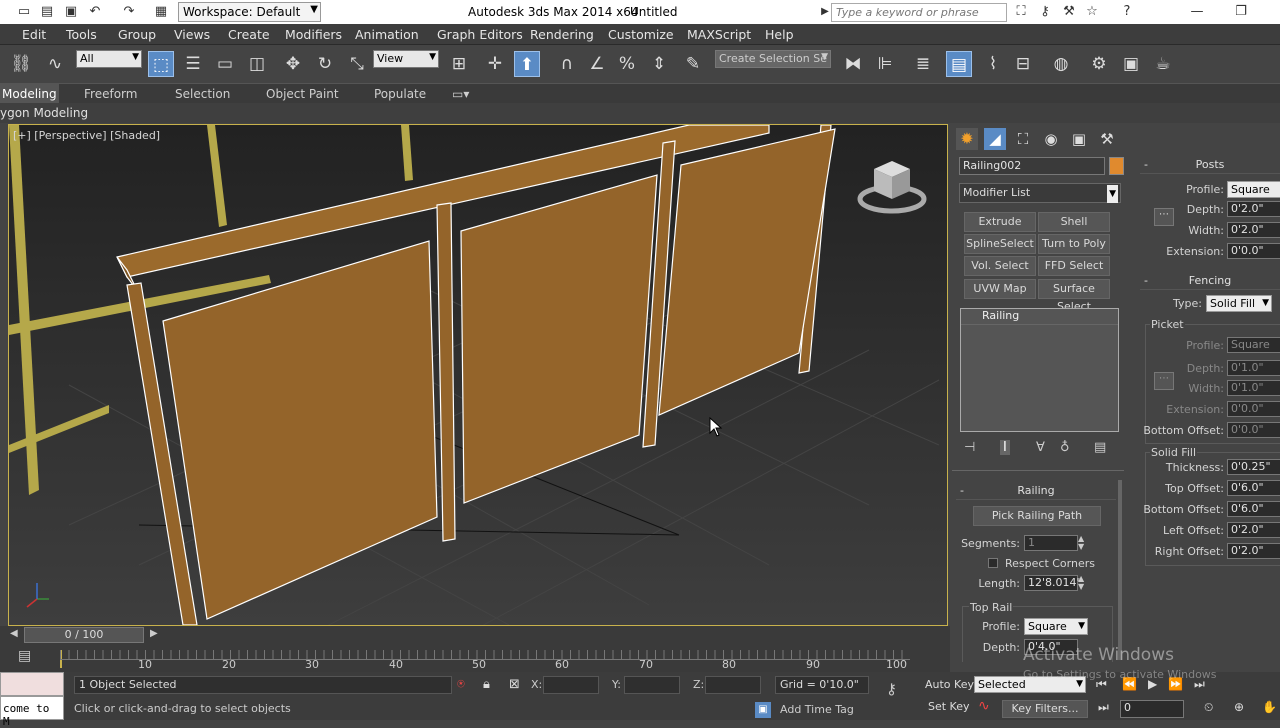 The image size is (1280, 728). Describe the element at coordinates (192, 34) in the screenshot. I see `menu-views: Views` at that location.